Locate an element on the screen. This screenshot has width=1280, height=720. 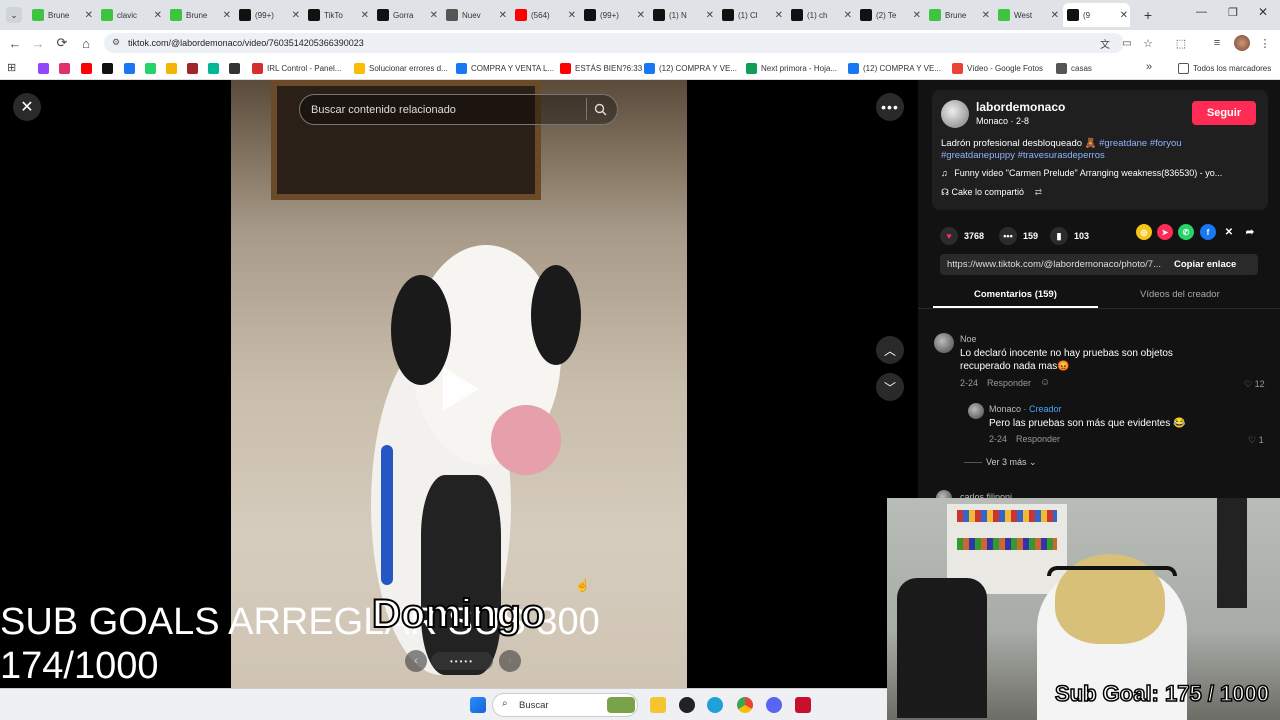
profile-avatar is located at coordinates (1242, 43).